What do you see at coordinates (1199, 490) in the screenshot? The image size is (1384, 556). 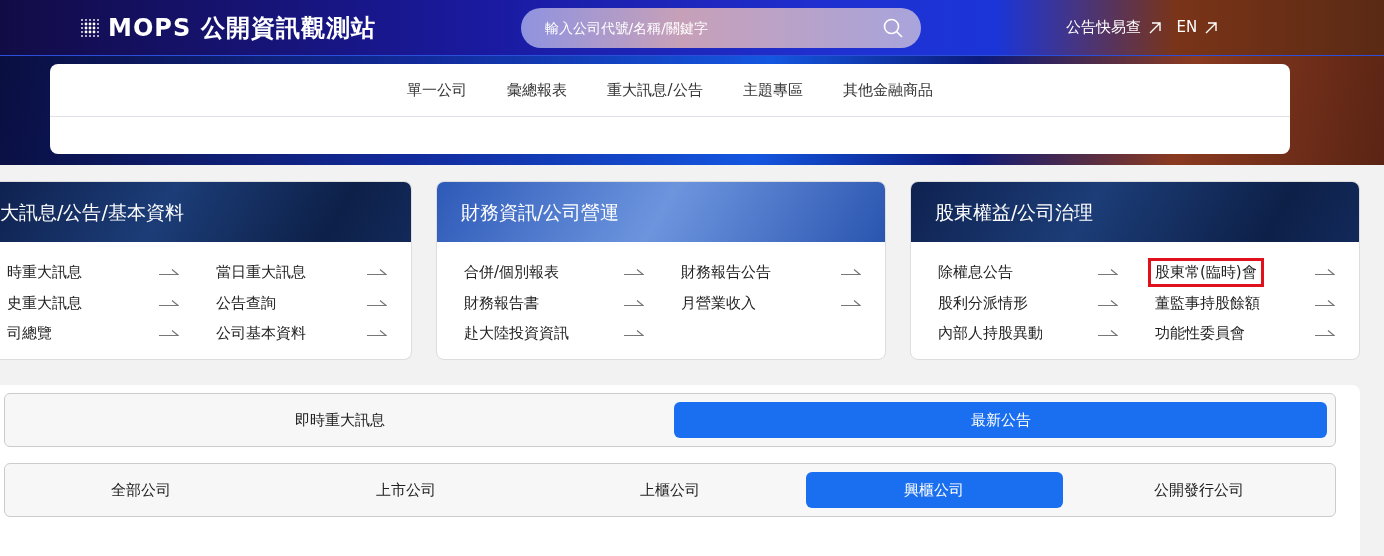 I see `tab: 公開發行公司` at bounding box center [1199, 490].